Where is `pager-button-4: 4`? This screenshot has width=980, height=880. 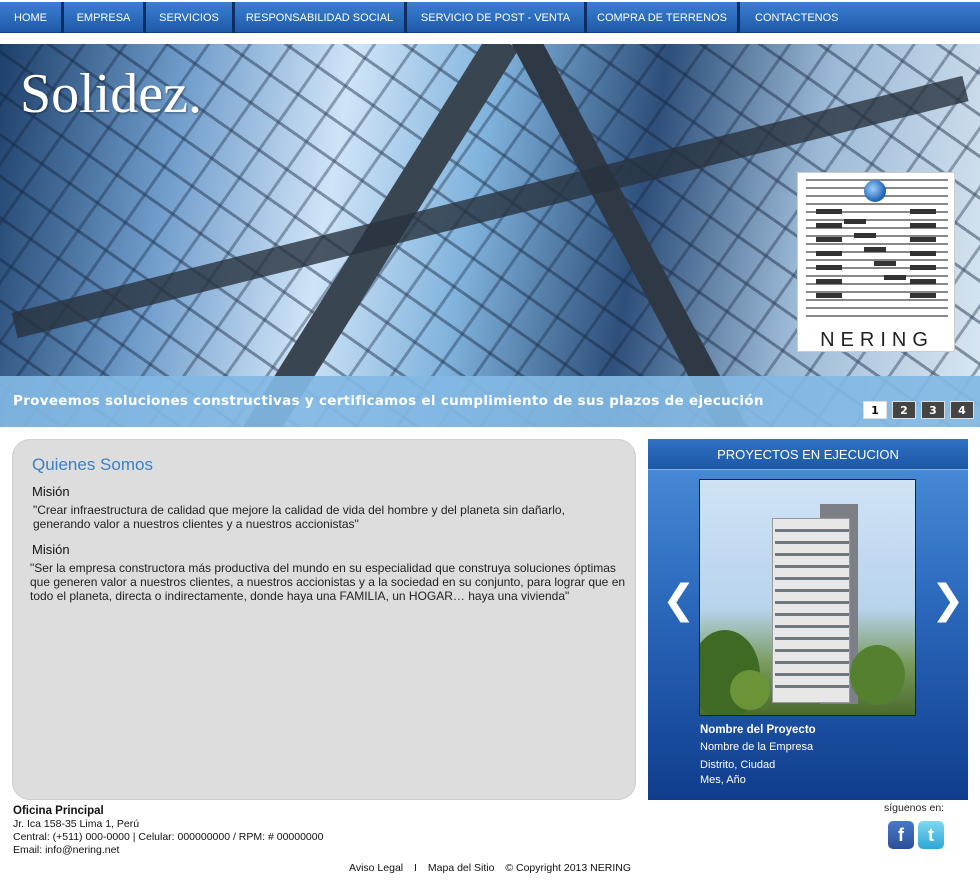
pager-button-4: 4 is located at coordinates (962, 410).